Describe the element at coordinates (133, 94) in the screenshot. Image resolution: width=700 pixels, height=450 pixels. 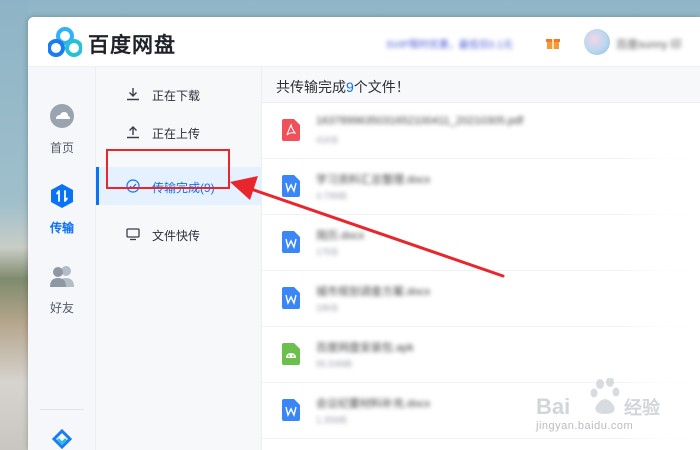
I see `download-icon` at that location.